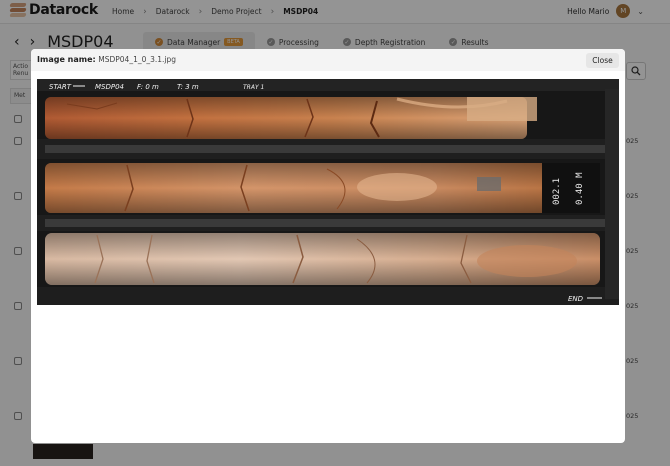  I want to click on tray-end-label: END, so click(576, 299).